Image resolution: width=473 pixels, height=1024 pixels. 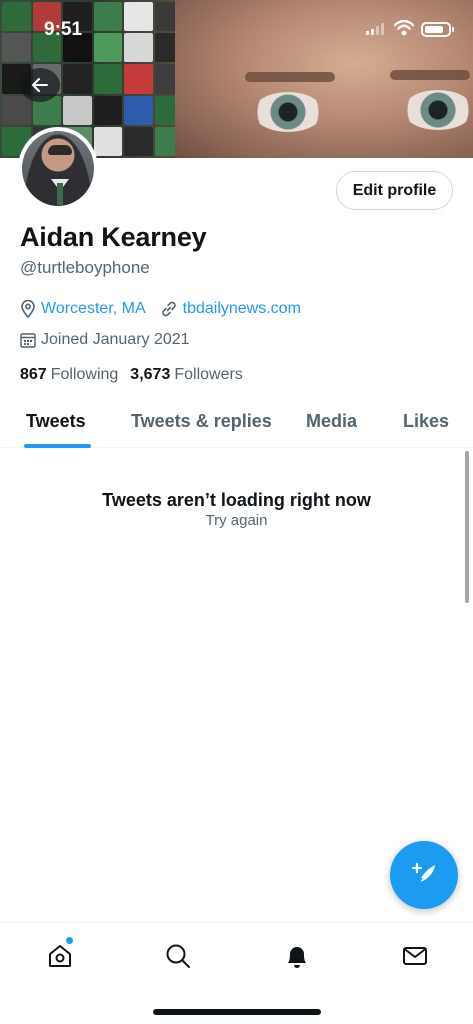 What do you see at coordinates (63, 29) in the screenshot?
I see `status-time: 9:51` at bounding box center [63, 29].